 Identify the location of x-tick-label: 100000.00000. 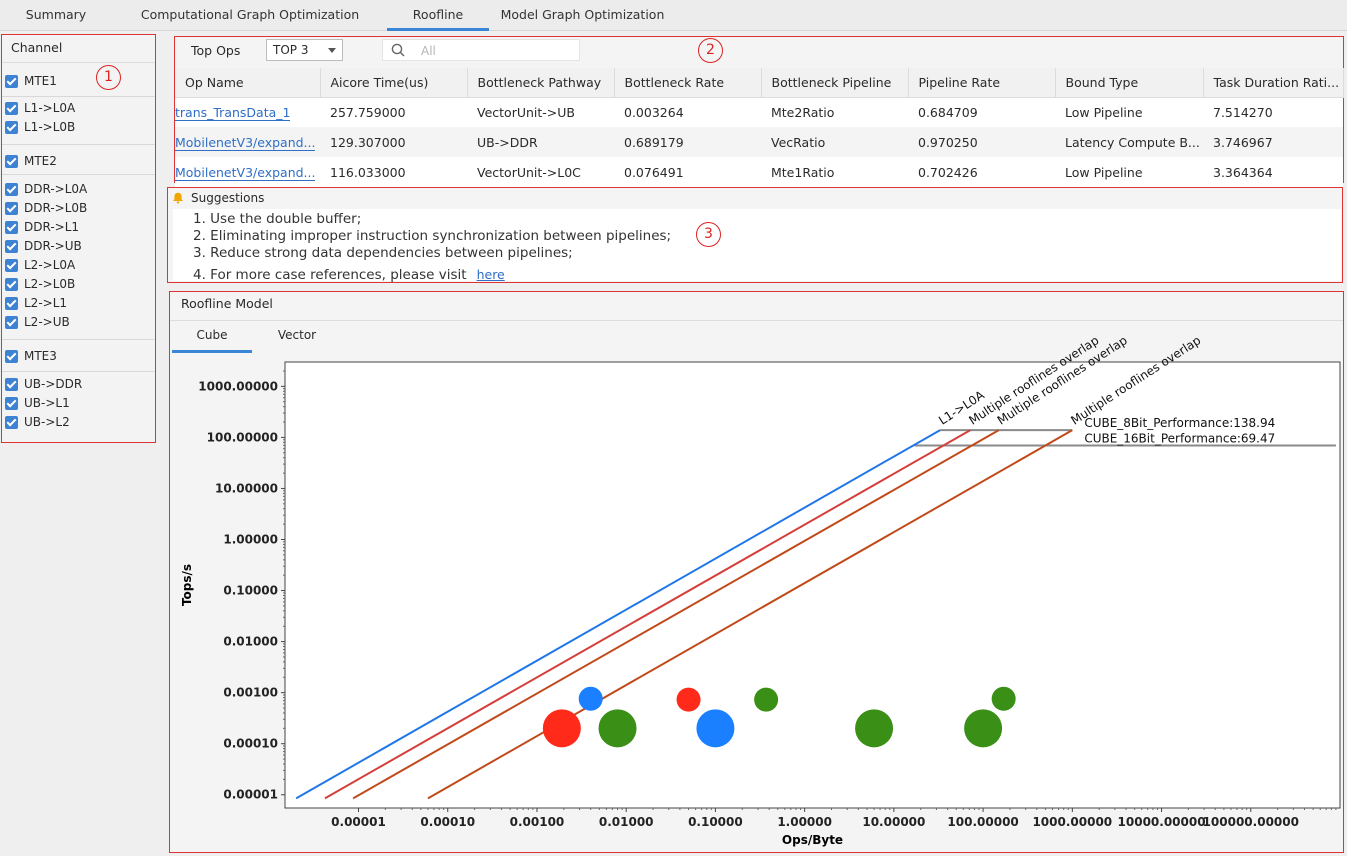
(1251, 822).